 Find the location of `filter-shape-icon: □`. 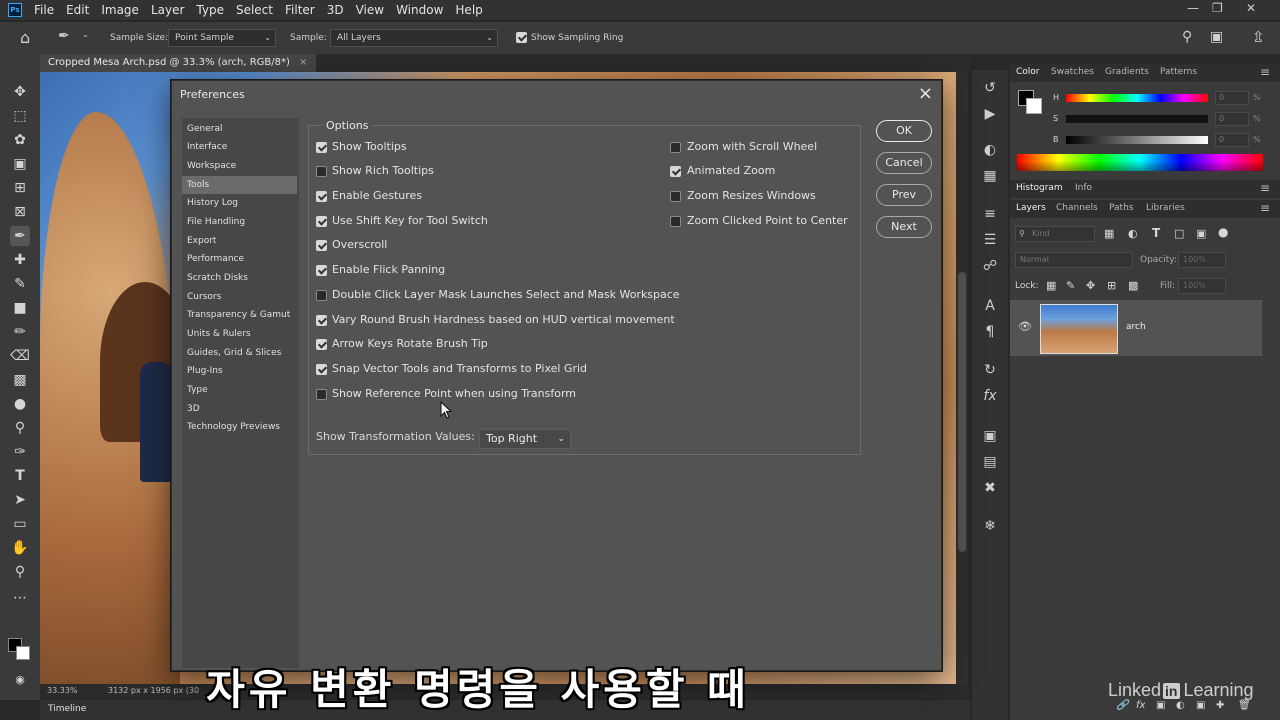

filter-shape-icon: □ is located at coordinates (1179, 233).